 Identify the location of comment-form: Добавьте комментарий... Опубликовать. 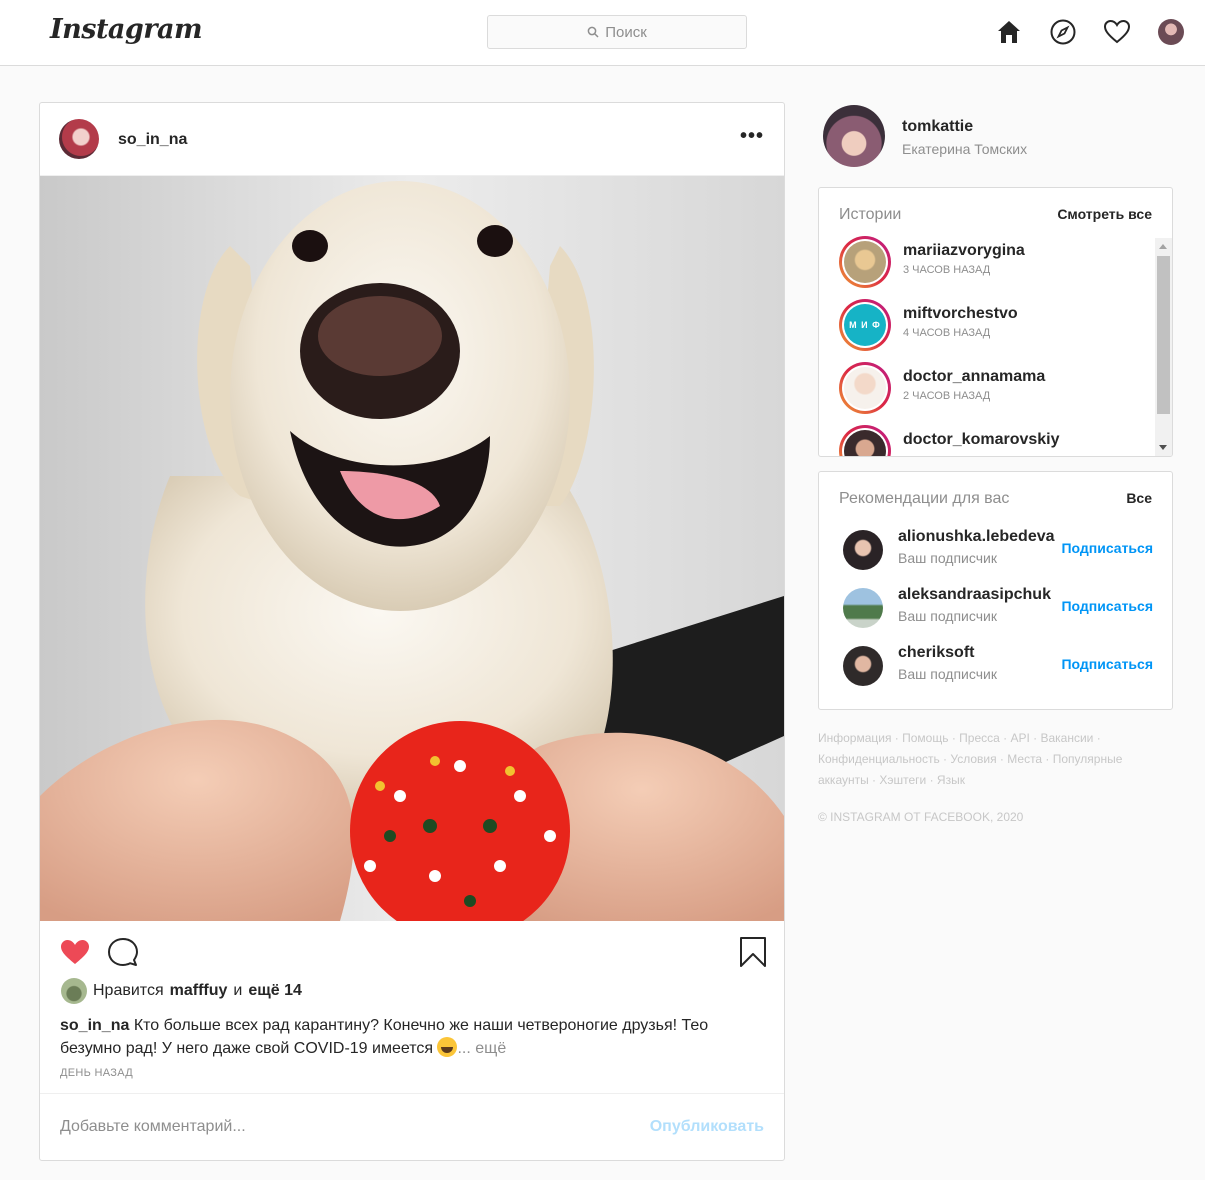
(412, 1126).